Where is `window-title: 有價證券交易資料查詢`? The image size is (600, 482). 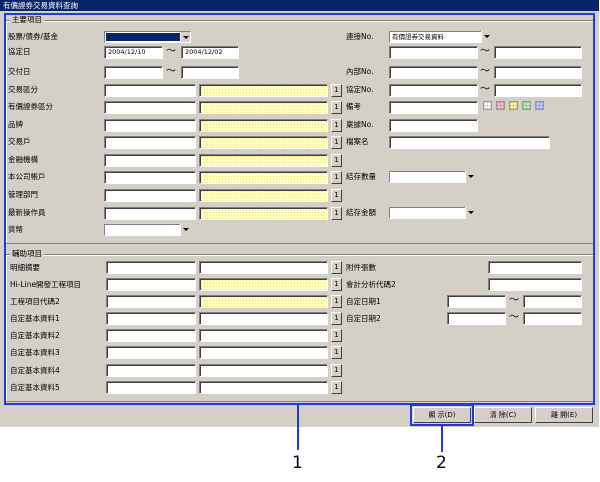 window-title: 有價證券交易資料查詢 is located at coordinates (40, 5).